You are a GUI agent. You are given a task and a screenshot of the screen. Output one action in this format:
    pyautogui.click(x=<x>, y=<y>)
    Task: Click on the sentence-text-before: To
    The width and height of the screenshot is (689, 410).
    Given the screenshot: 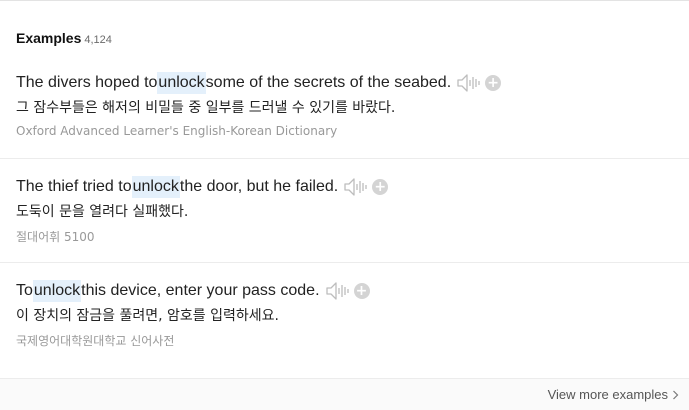 What is the action you would take?
    pyautogui.click(x=24, y=290)
    